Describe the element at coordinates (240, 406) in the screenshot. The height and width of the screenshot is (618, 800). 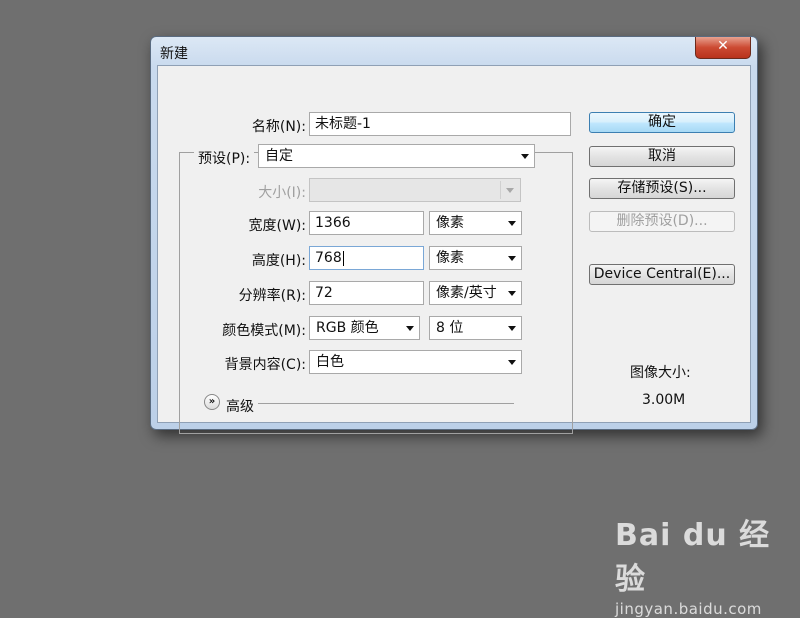
I see `advanced-label: 高级` at that location.